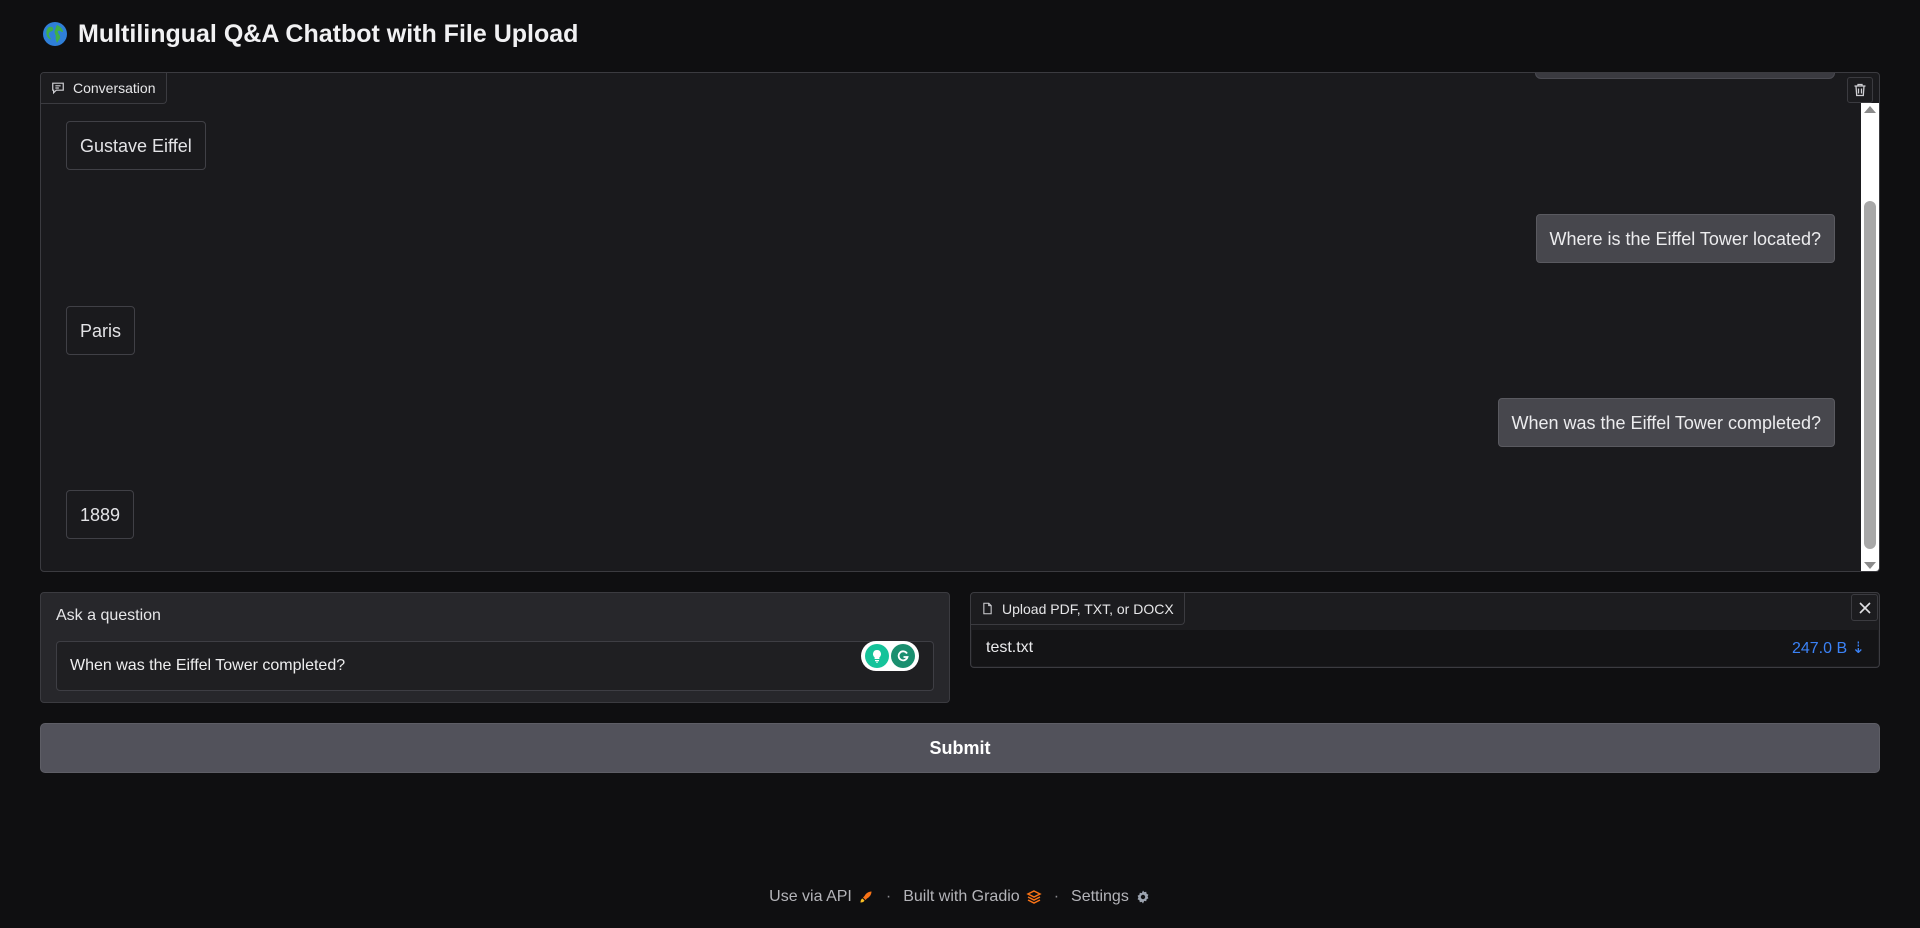 The width and height of the screenshot is (1920, 928). Describe the element at coordinates (1870, 109) in the screenshot. I see `scroll-up-arrow-icon` at that location.